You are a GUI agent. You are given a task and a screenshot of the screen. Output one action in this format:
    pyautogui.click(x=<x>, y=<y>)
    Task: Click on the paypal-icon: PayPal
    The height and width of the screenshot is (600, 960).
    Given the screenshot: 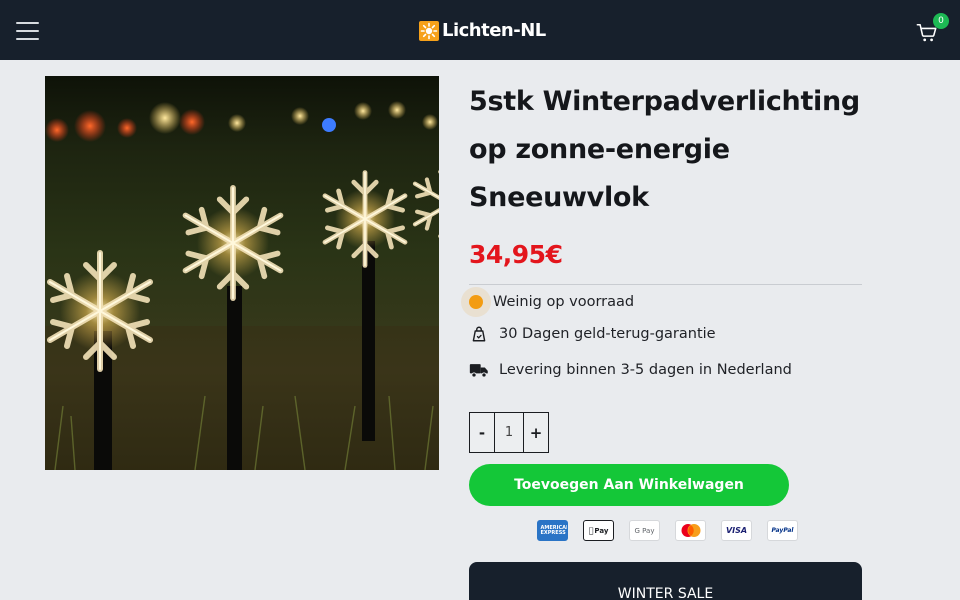 What is the action you would take?
    pyautogui.click(x=782, y=530)
    